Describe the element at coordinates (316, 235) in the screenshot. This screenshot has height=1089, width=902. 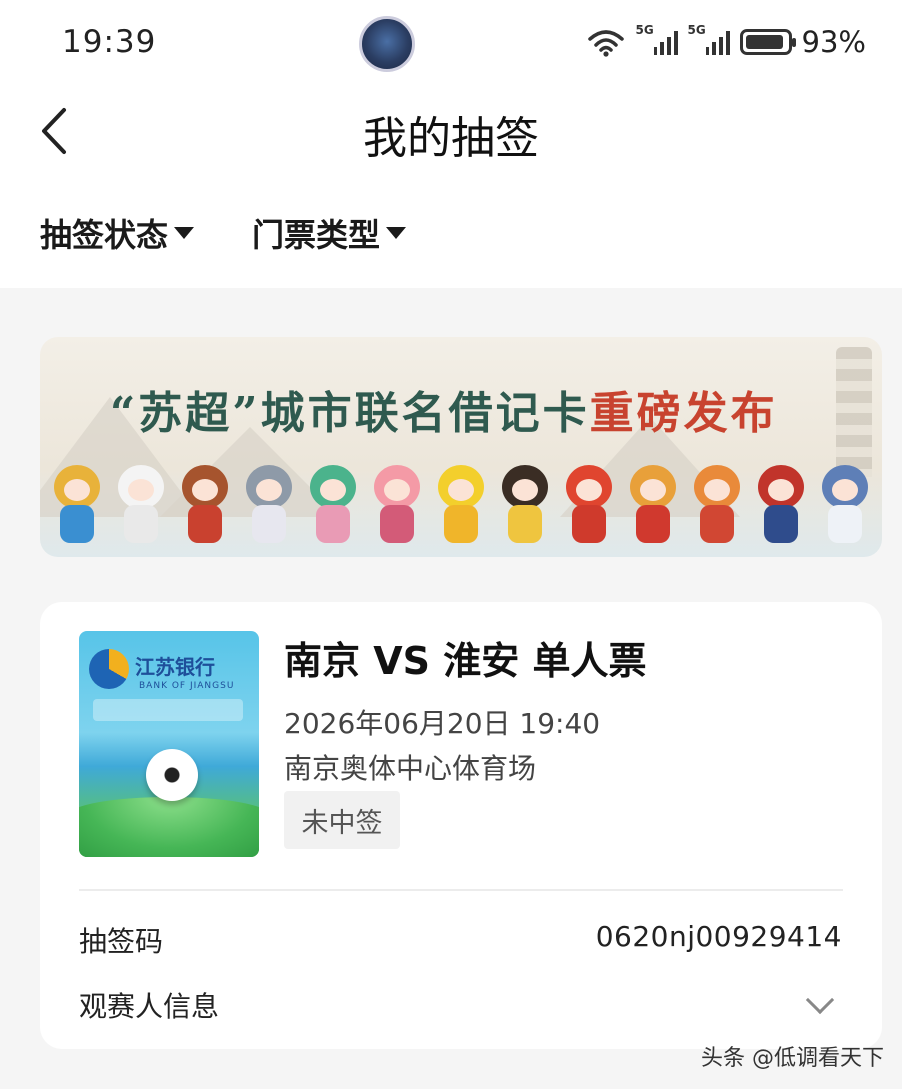
I see `filter-label: 门票类型` at that location.